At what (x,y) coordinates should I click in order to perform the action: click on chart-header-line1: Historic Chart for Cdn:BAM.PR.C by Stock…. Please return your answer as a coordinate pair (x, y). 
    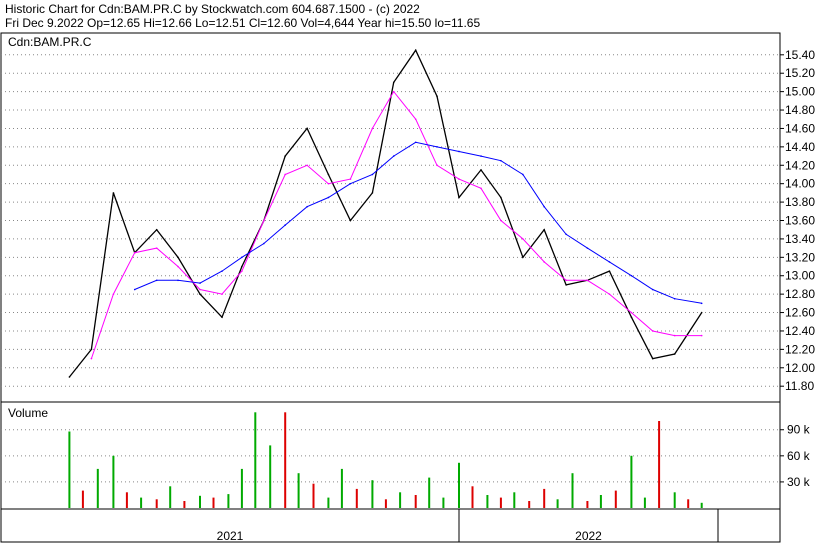
    Looking at the image, I should click on (212, 9).